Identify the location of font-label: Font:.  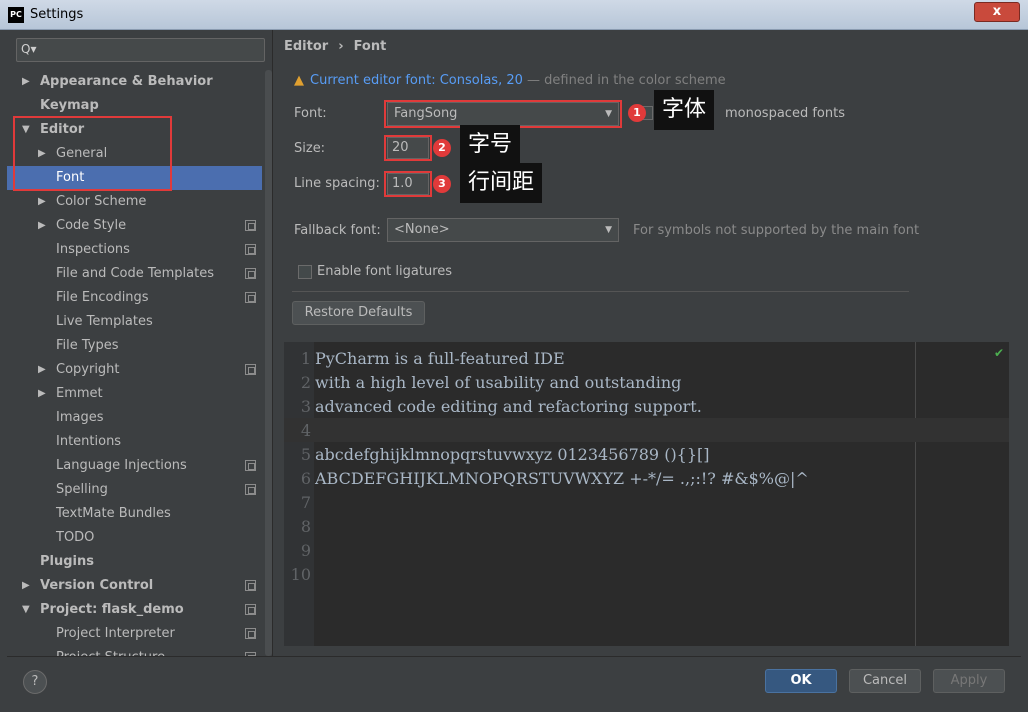
(310, 113).